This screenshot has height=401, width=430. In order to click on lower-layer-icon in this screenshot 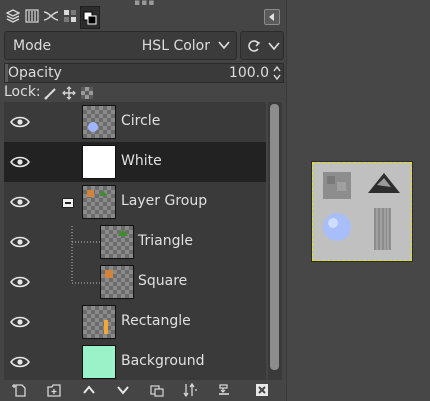, I will do `click(123, 390)`.